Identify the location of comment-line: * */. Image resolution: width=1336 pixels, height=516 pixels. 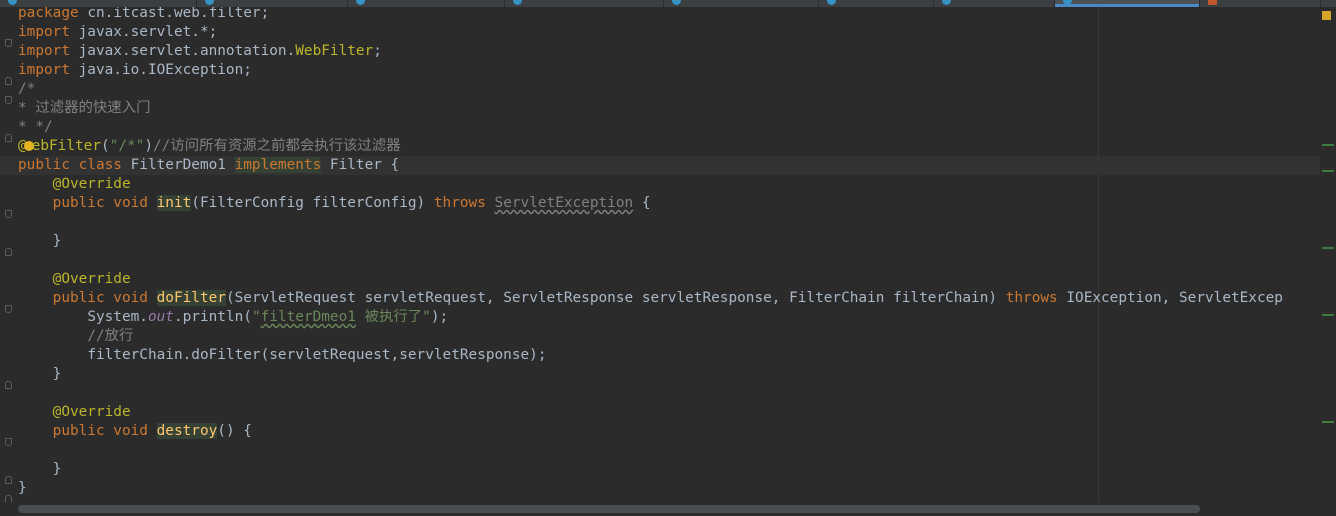
(35, 127).